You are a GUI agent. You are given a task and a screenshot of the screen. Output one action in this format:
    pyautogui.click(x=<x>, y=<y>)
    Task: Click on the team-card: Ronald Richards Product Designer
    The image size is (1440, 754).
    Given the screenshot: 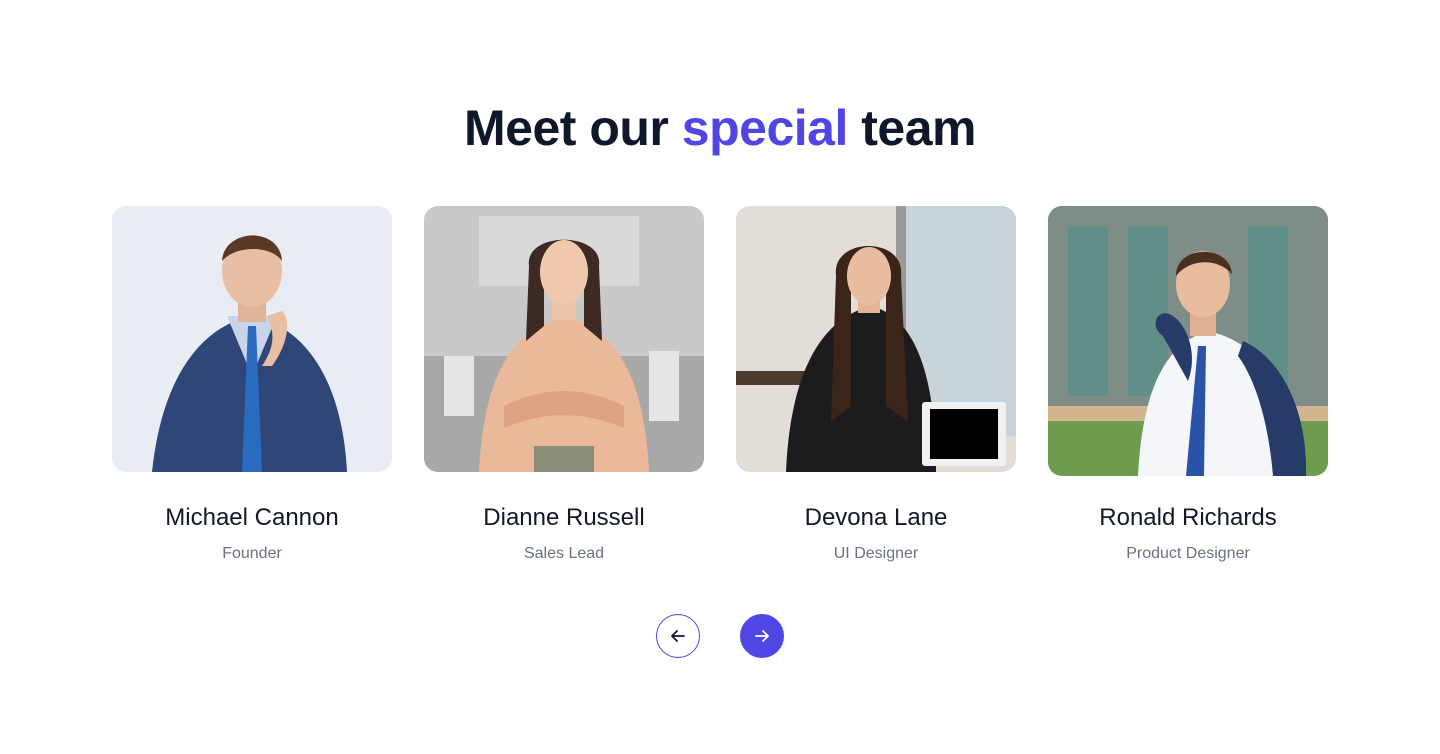 What is the action you would take?
    pyautogui.click(x=1188, y=384)
    